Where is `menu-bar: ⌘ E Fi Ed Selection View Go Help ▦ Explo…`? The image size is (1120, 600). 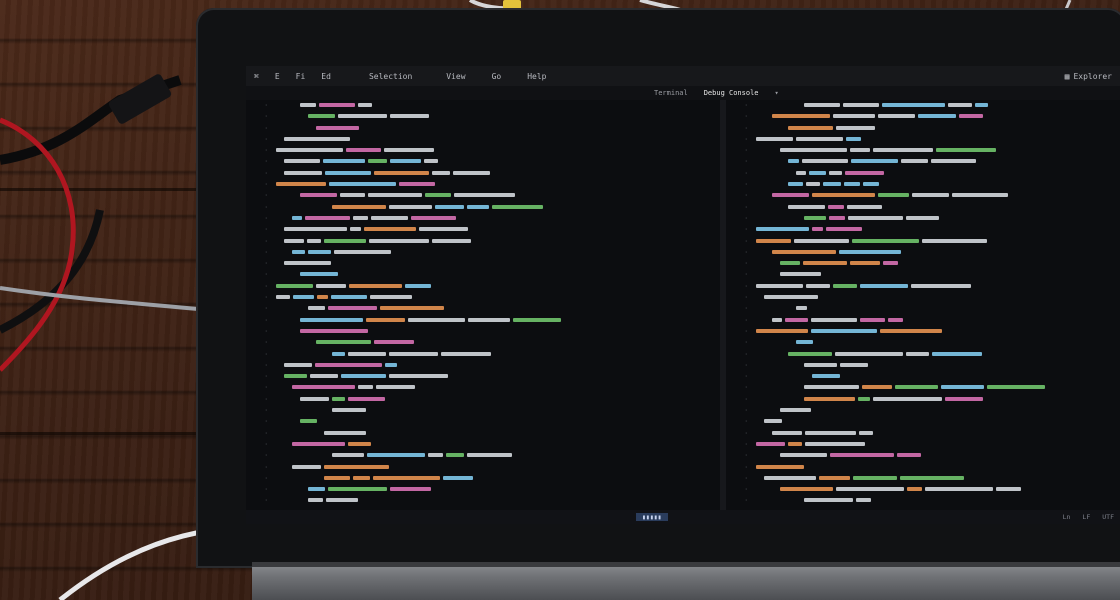 menu-bar: ⌘ E Fi Ed Selection View Go Help ▦ Explo… is located at coordinates (683, 76).